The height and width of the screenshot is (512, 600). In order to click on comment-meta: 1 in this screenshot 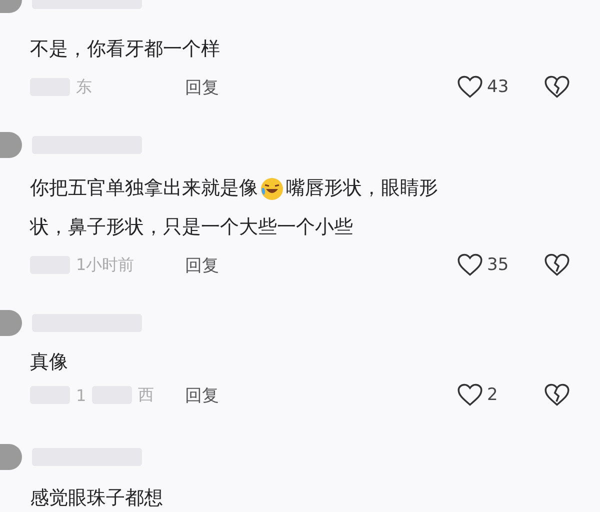, I will do `click(81, 395)`.